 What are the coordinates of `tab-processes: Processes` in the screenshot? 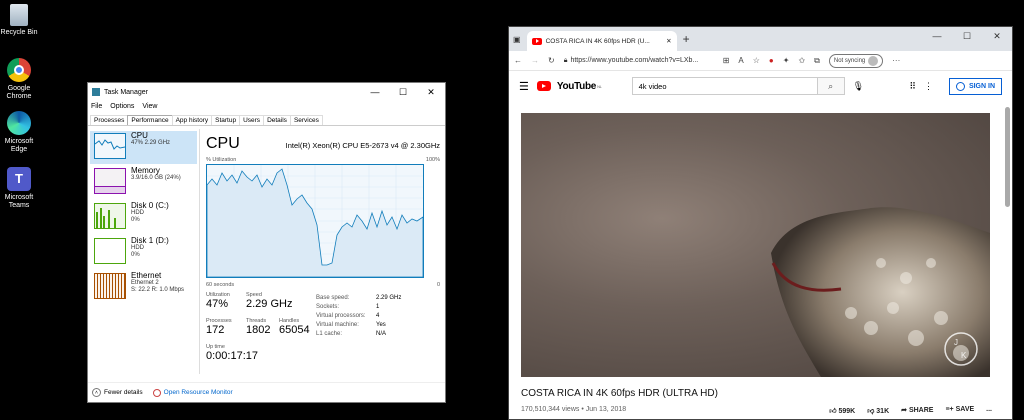 It's located at (109, 120).